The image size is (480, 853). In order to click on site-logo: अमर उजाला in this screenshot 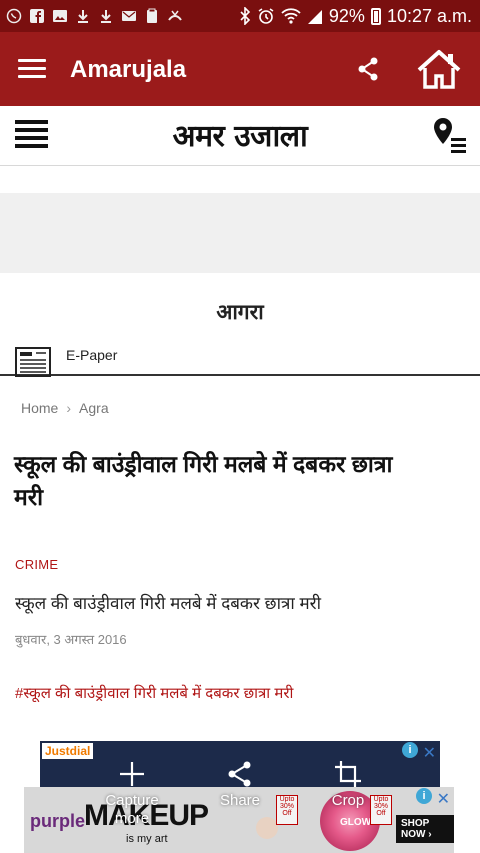, I will do `click(240, 134)`.